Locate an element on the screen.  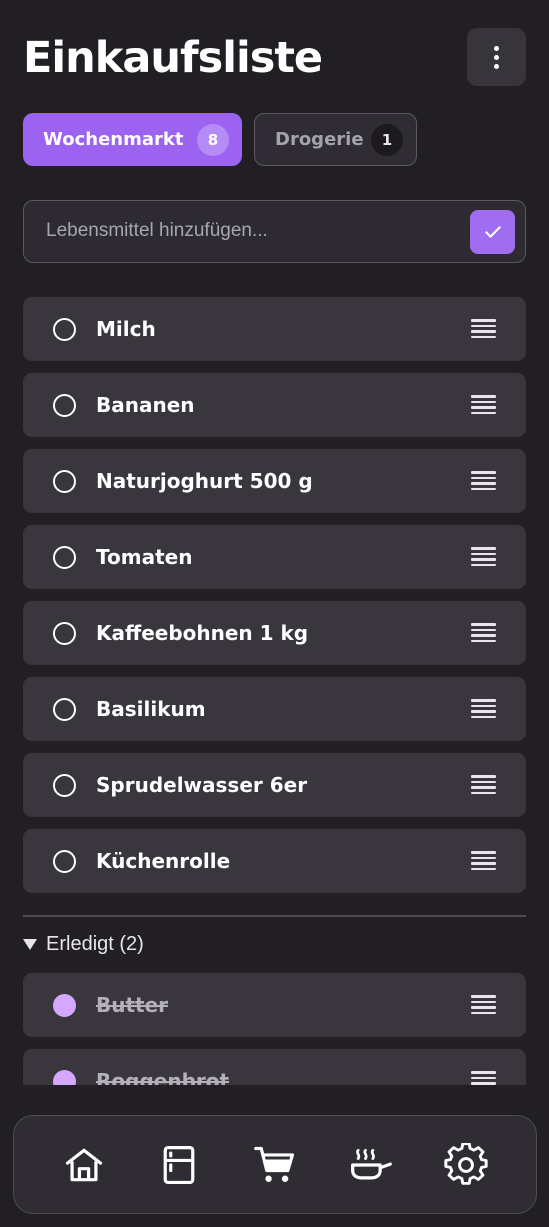
add-item-confirm-button is located at coordinates (492, 232).